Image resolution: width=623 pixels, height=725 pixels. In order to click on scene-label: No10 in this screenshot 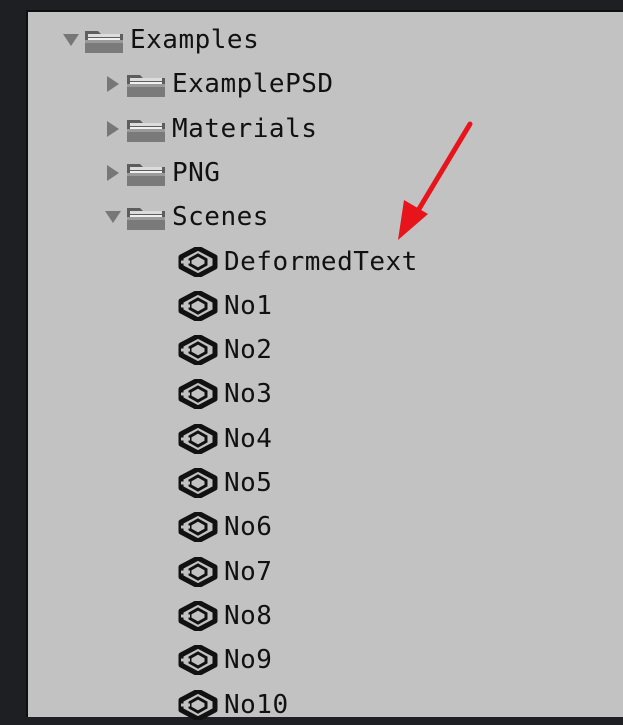, I will do `click(256, 704)`.